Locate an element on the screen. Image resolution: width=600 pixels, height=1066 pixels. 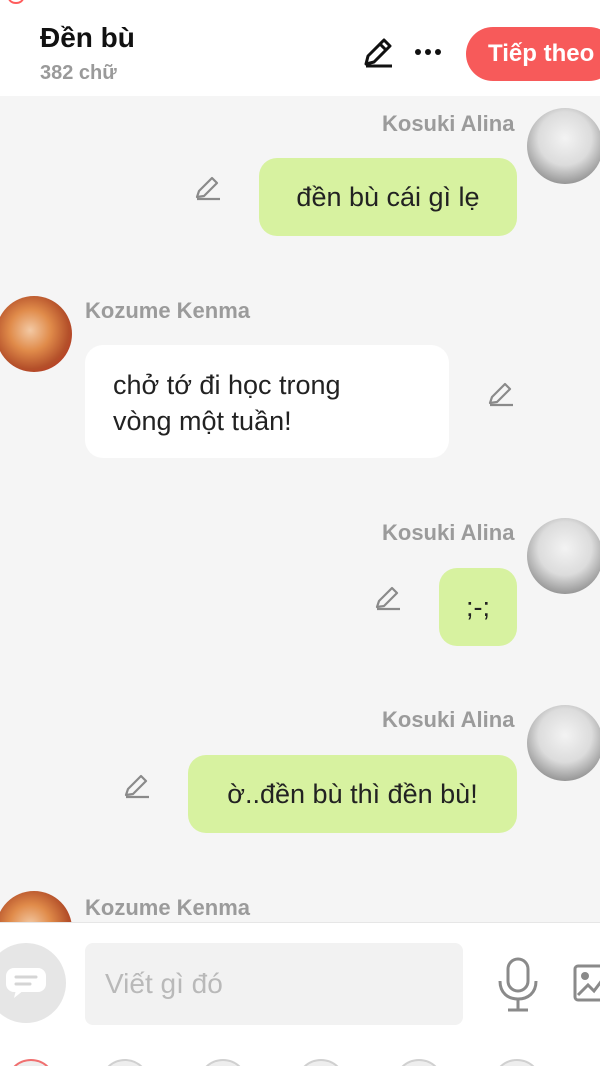
message-bubble: đền bù cái gì lẹ is located at coordinates (388, 197).